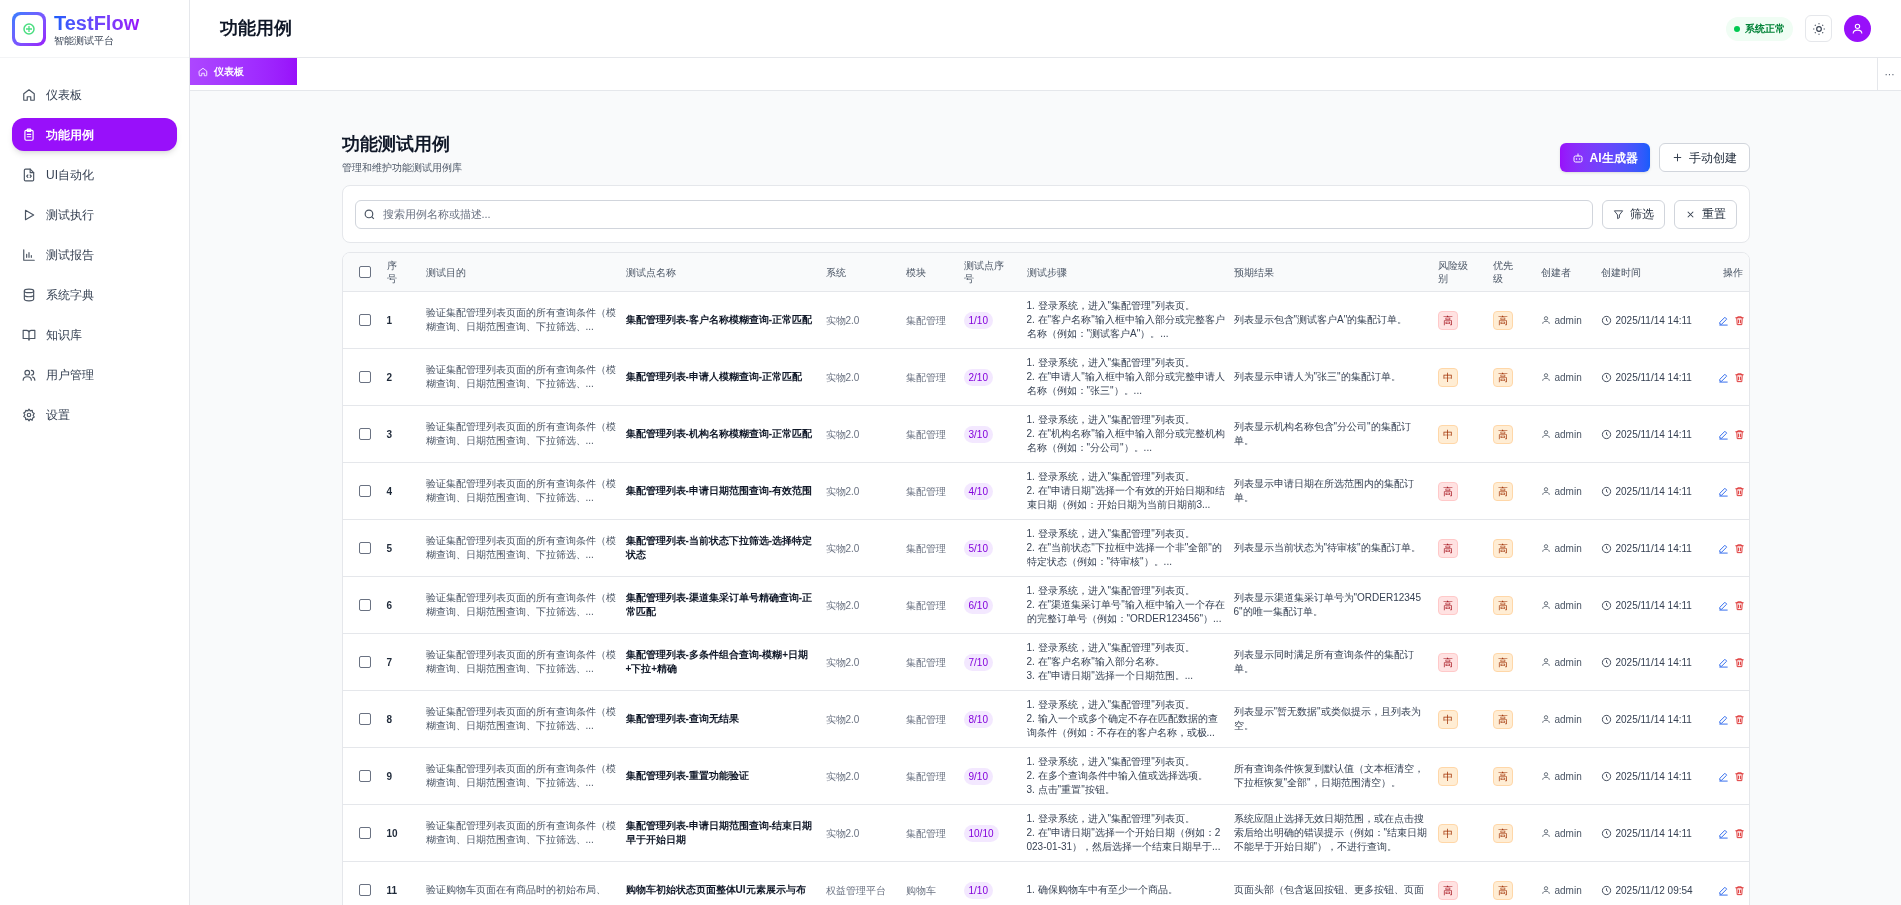 The width and height of the screenshot is (1901, 905). I want to click on avatar-button, so click(1857, 28).